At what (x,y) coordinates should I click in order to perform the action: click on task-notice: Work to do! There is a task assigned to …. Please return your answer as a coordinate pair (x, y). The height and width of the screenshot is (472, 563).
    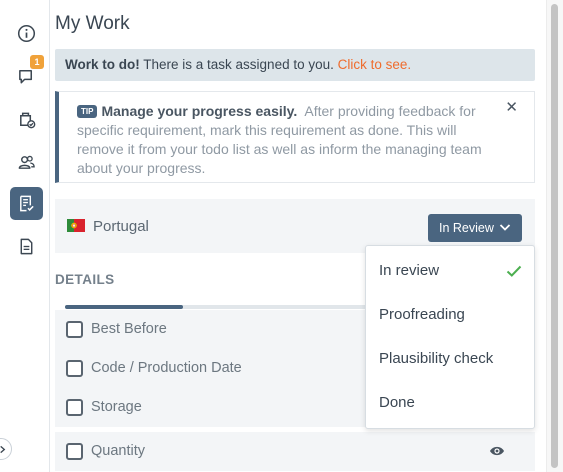
    Looking at the image, I should click on (295, 65).